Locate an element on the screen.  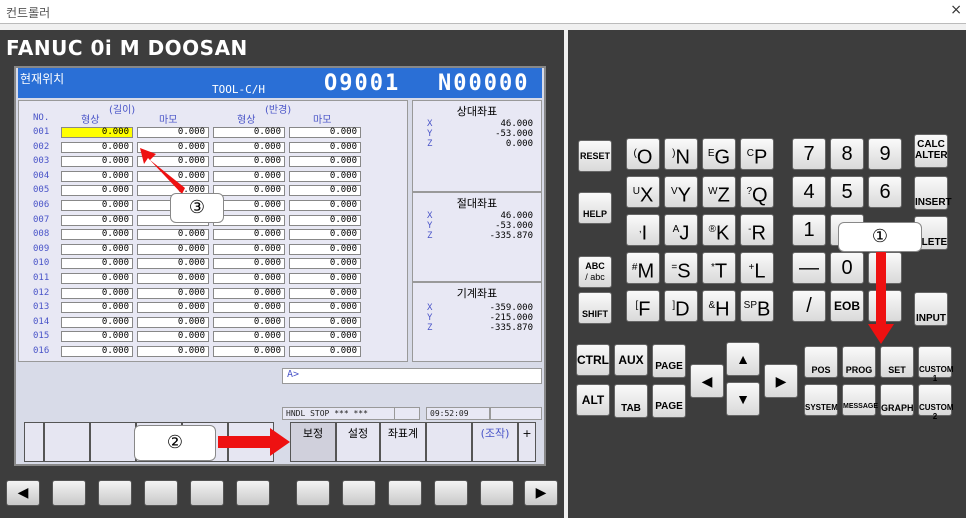
close-button: × is located at coordinates (956, 10).